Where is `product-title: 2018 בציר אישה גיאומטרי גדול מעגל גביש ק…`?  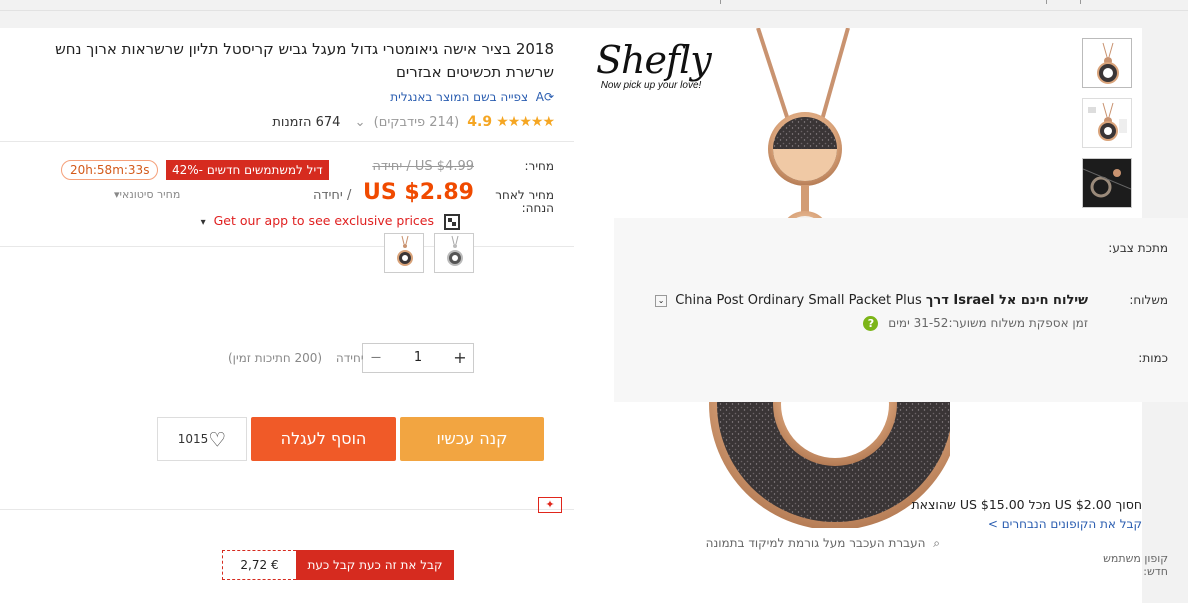
product-title: 2018 בציר אישה גיאומטרי גדול מעגל גביש ק… is located at coordinates (304, 60).